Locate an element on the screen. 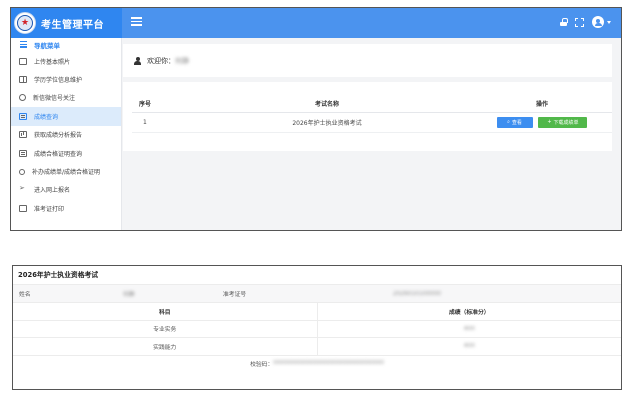 This screenshot has height=403, width=634. view-button: ⌕ 查看 is located at coordinates (514, 122).